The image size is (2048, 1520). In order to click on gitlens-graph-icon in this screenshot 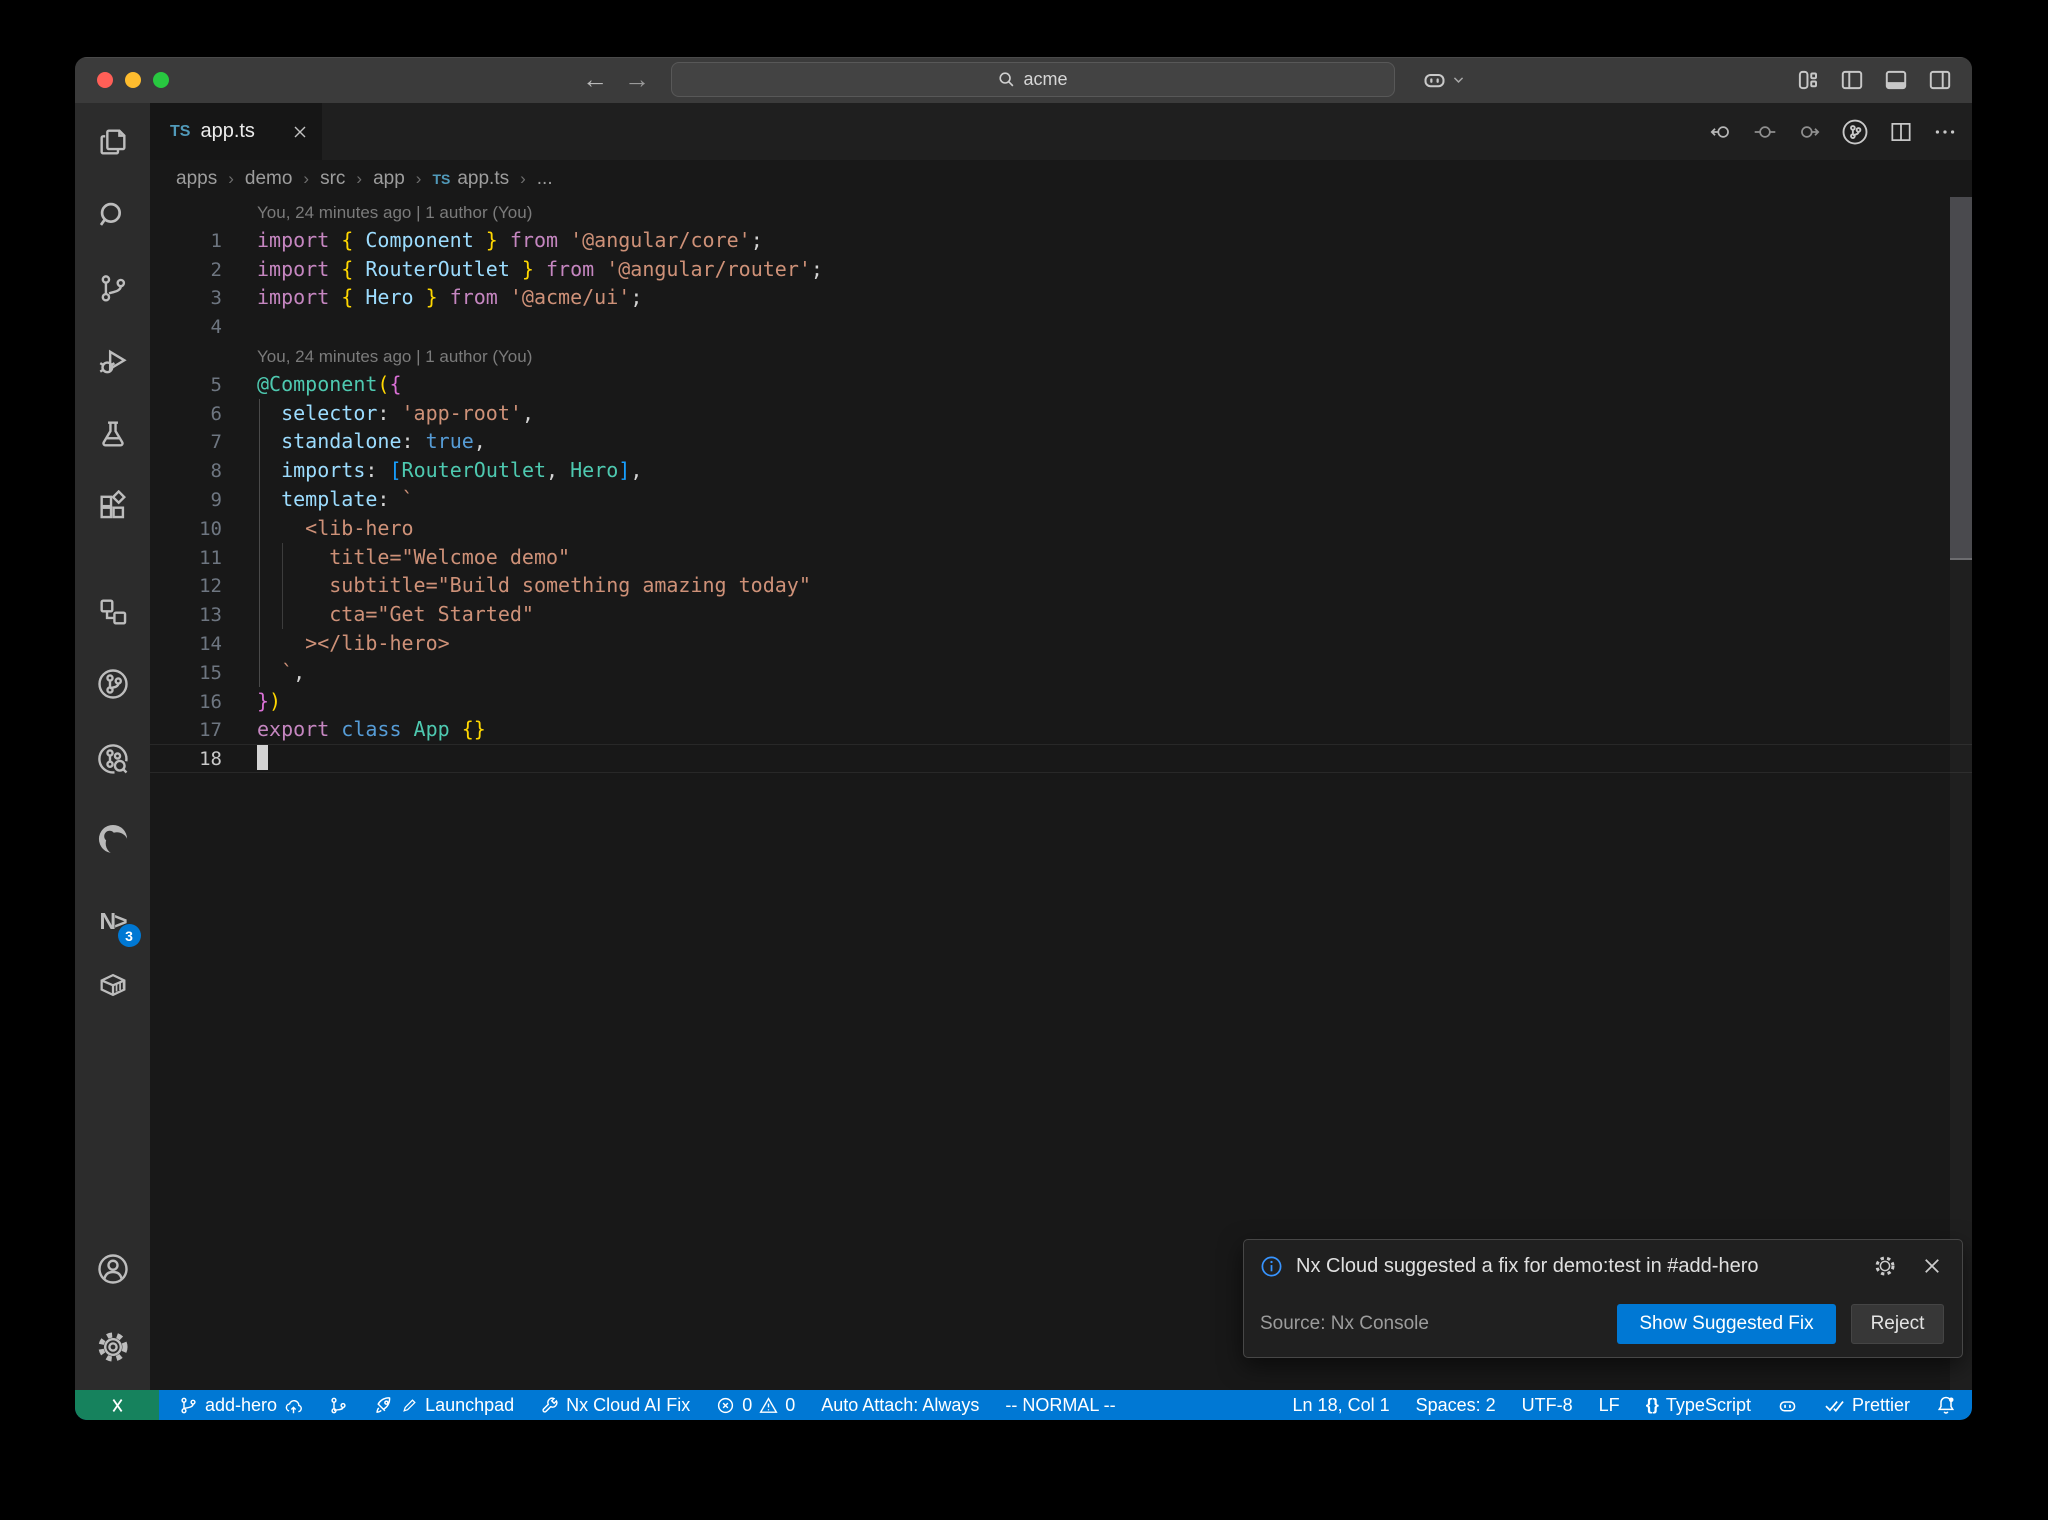, I will do `click(1855, 132)`.